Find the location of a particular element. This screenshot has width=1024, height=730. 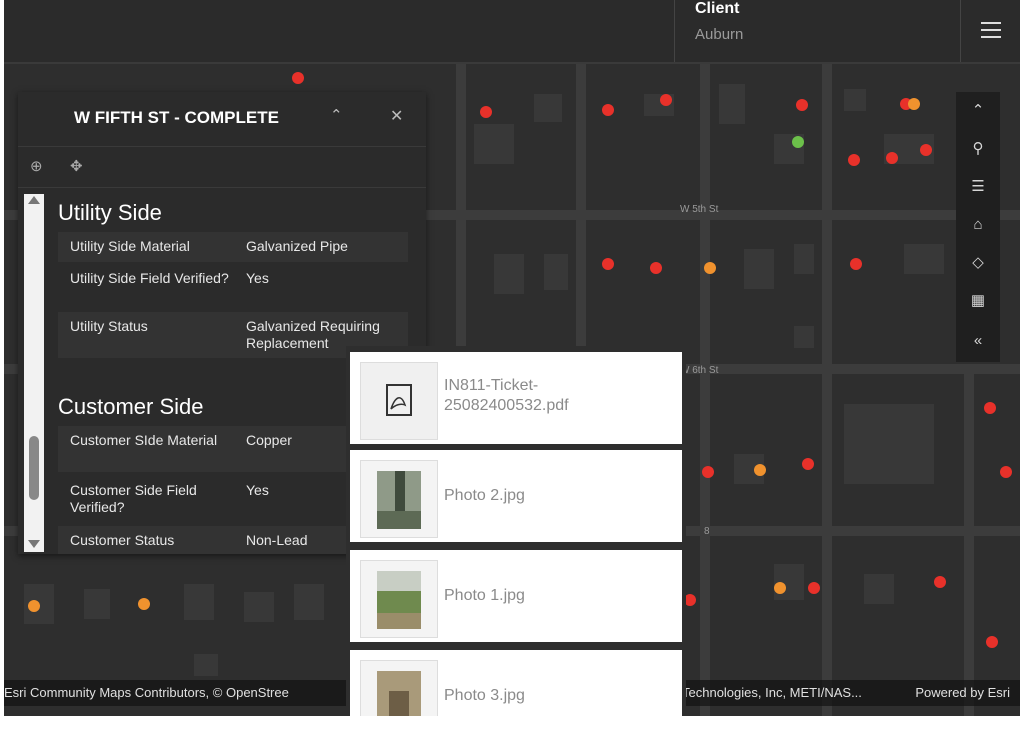

attachment-item: Photo 1.jpg is located at coordinates (516, 596).